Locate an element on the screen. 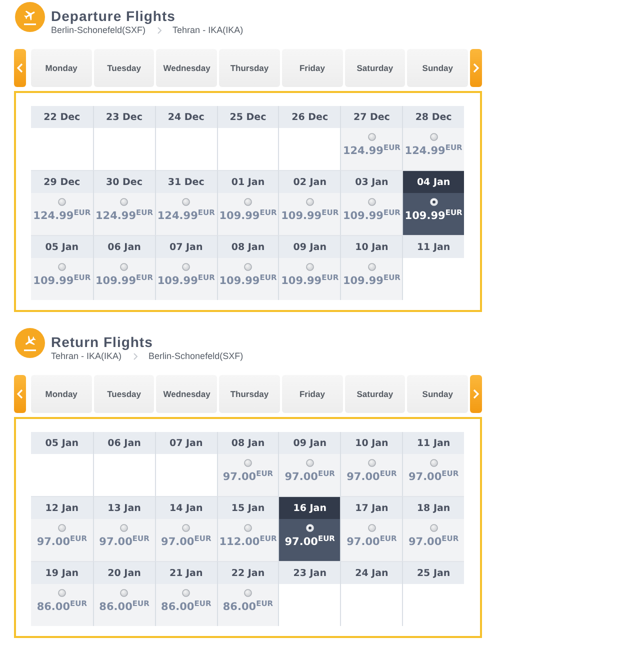  day-cell: 13 Jan 97.00$^{EUR}$ is located at coordinates (123, 528).